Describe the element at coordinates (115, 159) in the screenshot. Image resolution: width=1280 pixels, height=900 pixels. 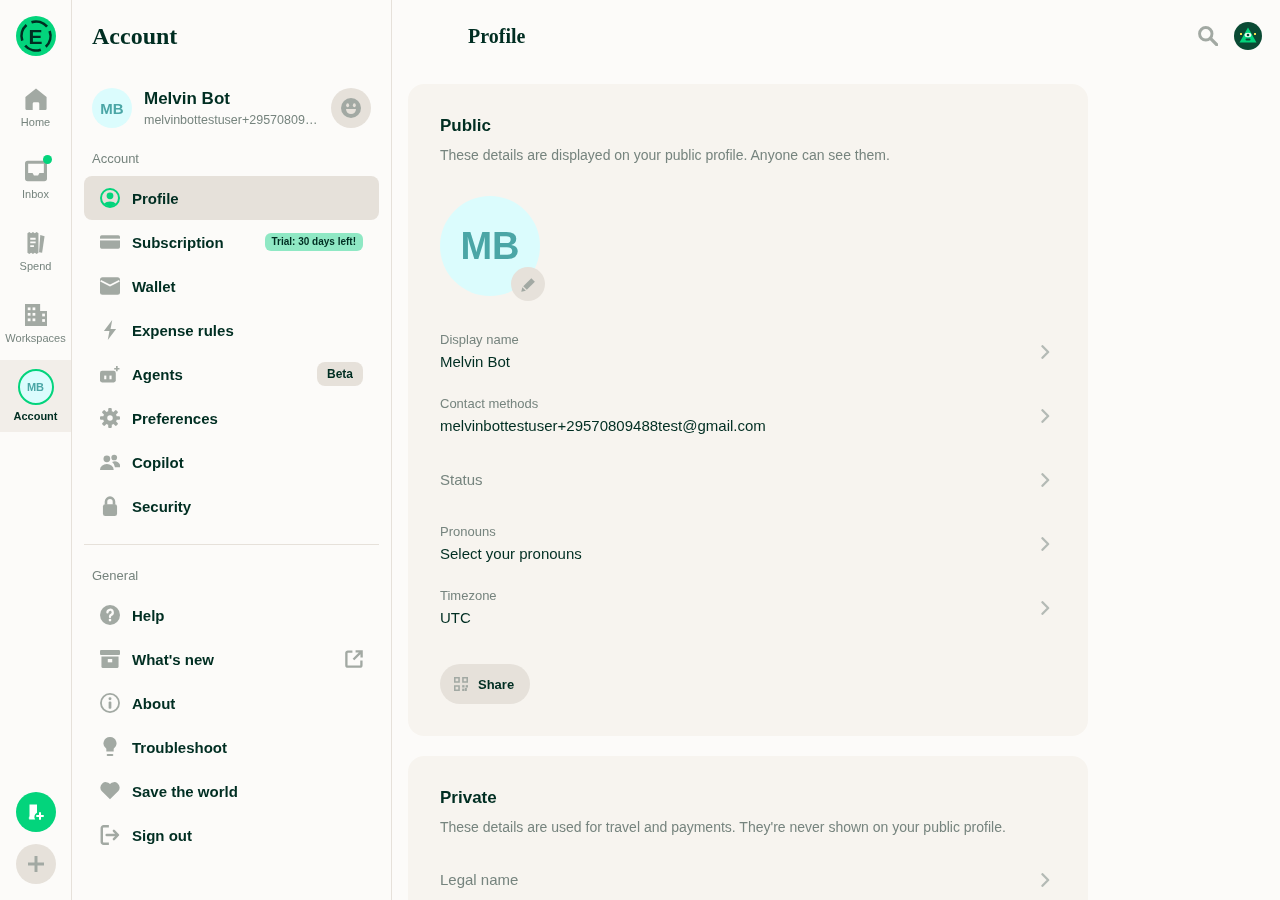
I see `section-label: Account` at that location.